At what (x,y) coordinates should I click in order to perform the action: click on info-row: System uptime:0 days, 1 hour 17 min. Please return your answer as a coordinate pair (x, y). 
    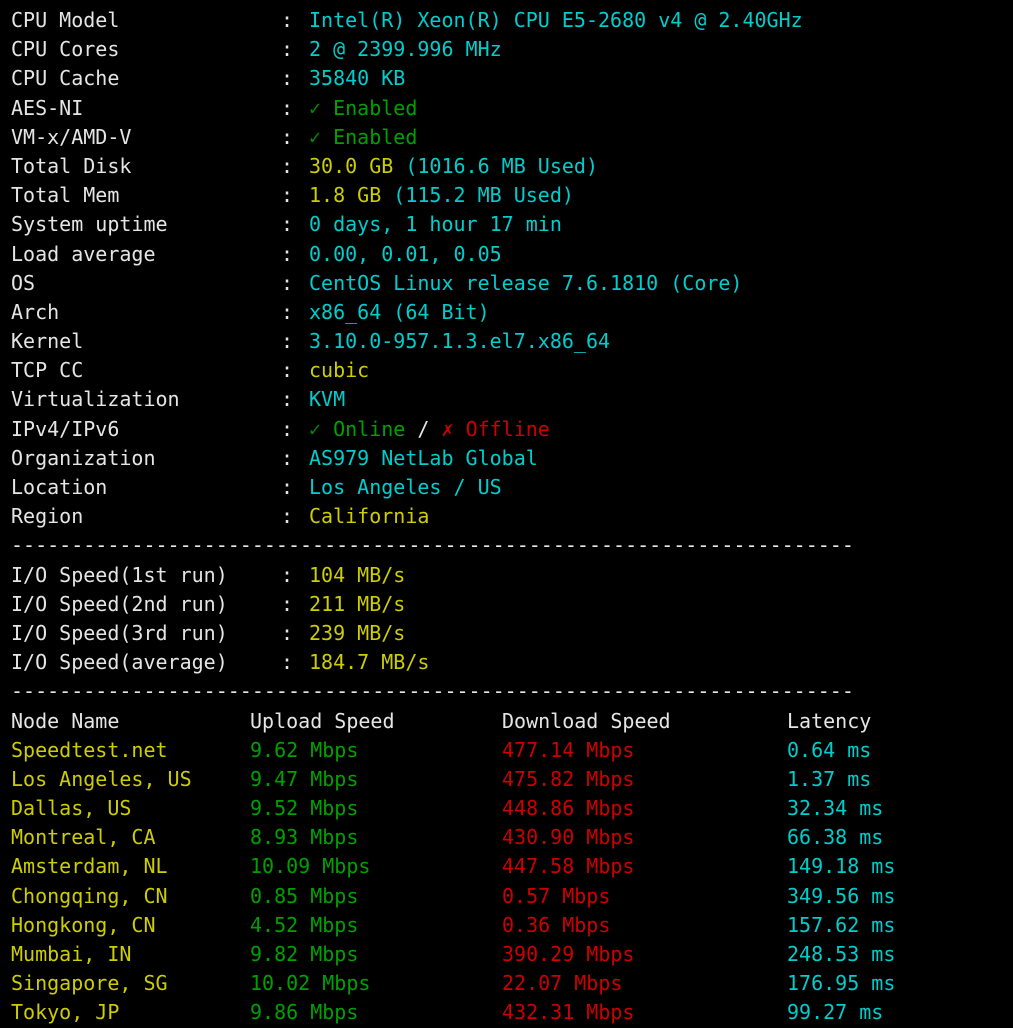
    Looking at the image, I should click on (512, 224).